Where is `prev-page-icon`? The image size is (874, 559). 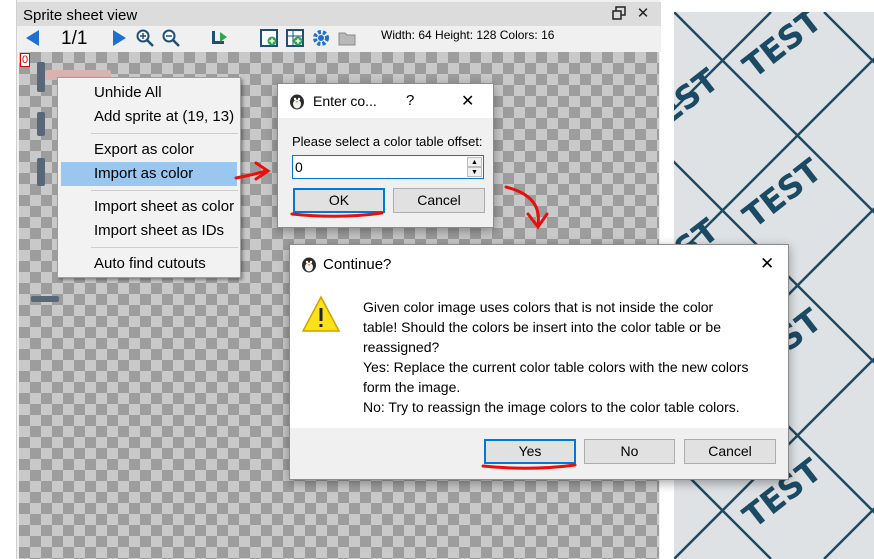 prev-page-icon is located at coordinates (33, 38).